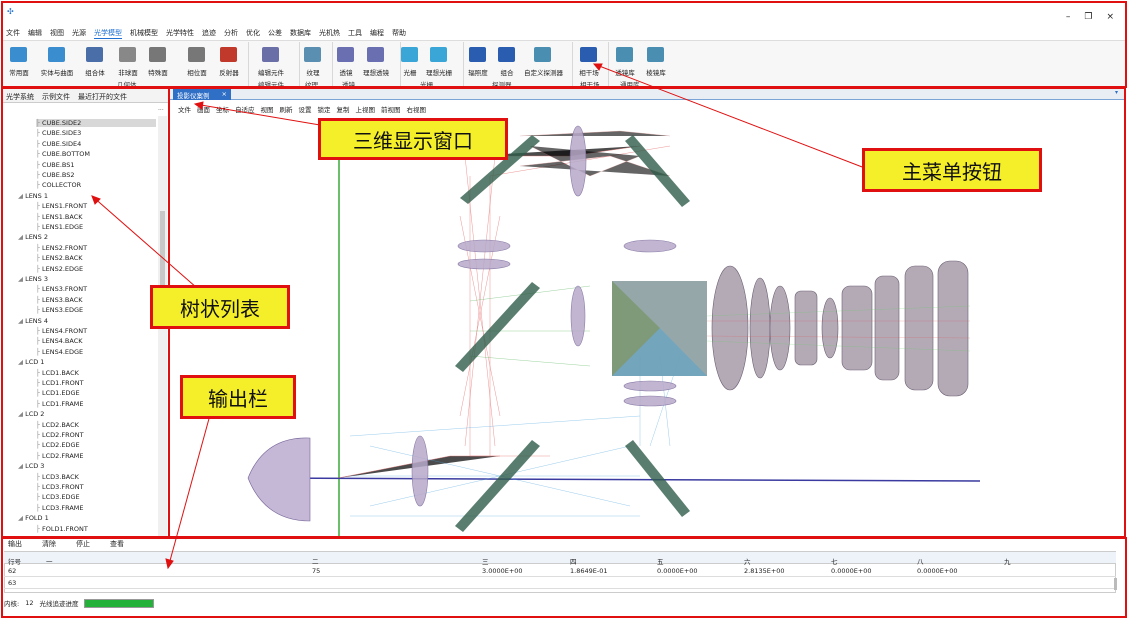 The height and width of the screenshot is (619, 1128). Describe the element at coordinates (57, 373) in the screenshot. I see `tree-leaf: ├ LCD1.BACK` at that location.